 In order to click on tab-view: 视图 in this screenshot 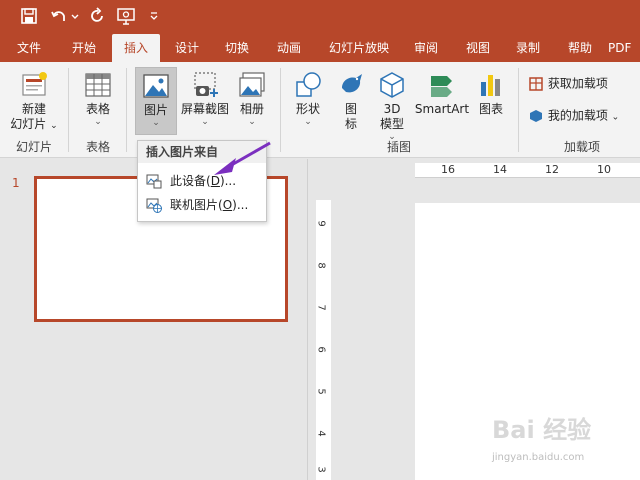, I will do `click(478, 48)`.